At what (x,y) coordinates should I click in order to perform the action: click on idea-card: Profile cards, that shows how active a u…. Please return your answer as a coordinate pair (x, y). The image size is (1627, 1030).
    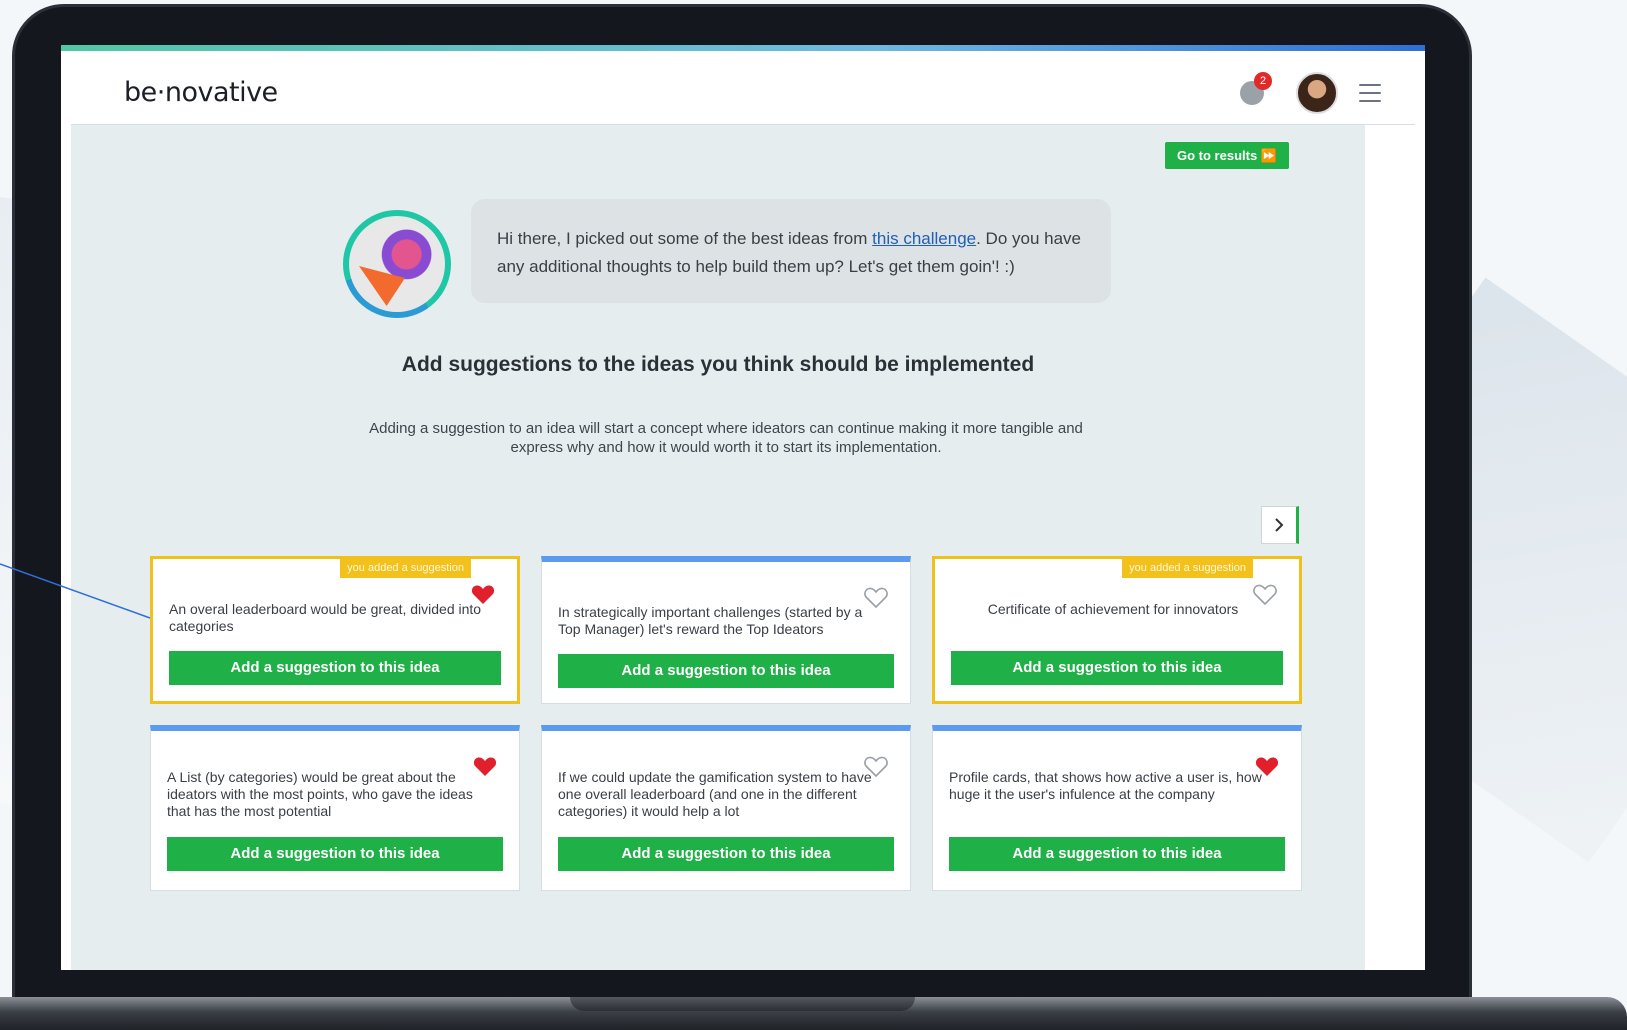
    Looking at the image, I should click on (1117, 808).